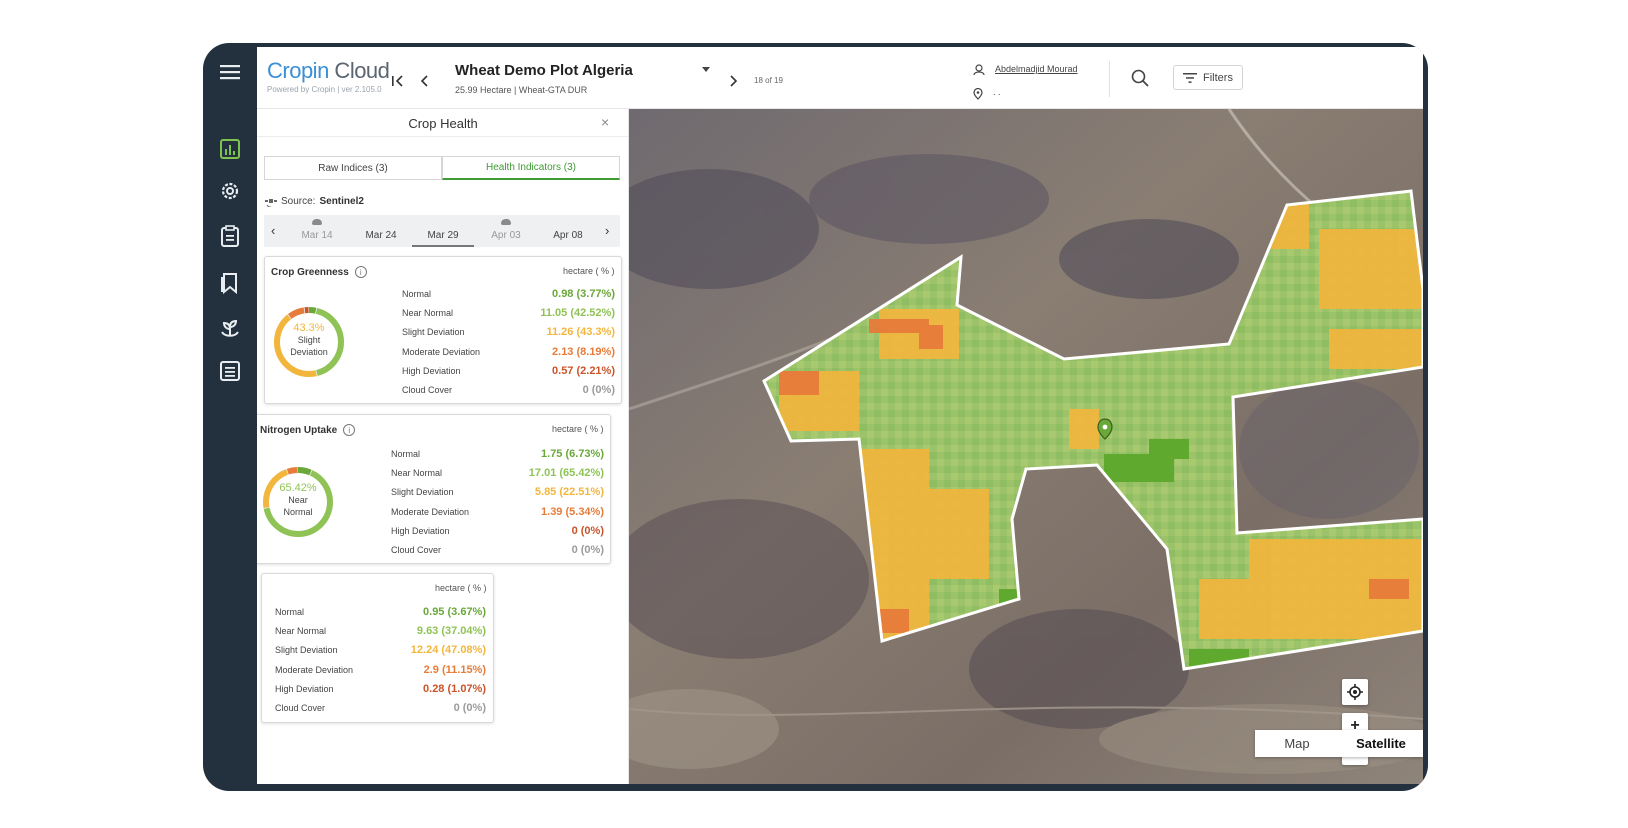 This screenshot has width=1628, height=828. I want to click on filters-button: Filters, so click(1208, 77).